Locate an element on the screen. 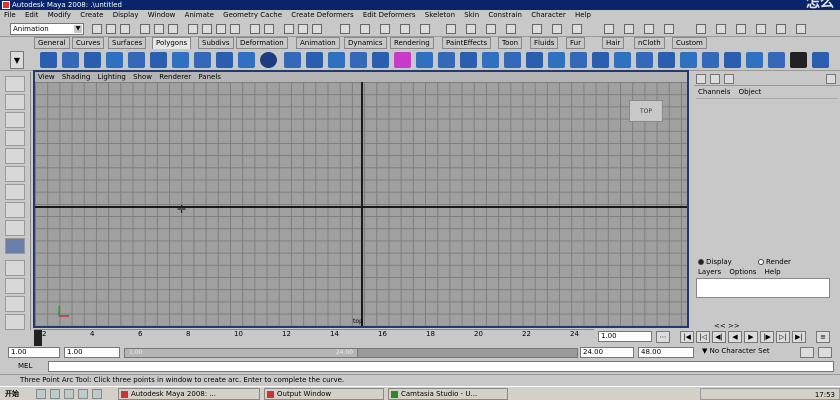 The height and width of the screenshot is (400, 840). tab-rendering: Rendering is located at coordinates (412, 43).